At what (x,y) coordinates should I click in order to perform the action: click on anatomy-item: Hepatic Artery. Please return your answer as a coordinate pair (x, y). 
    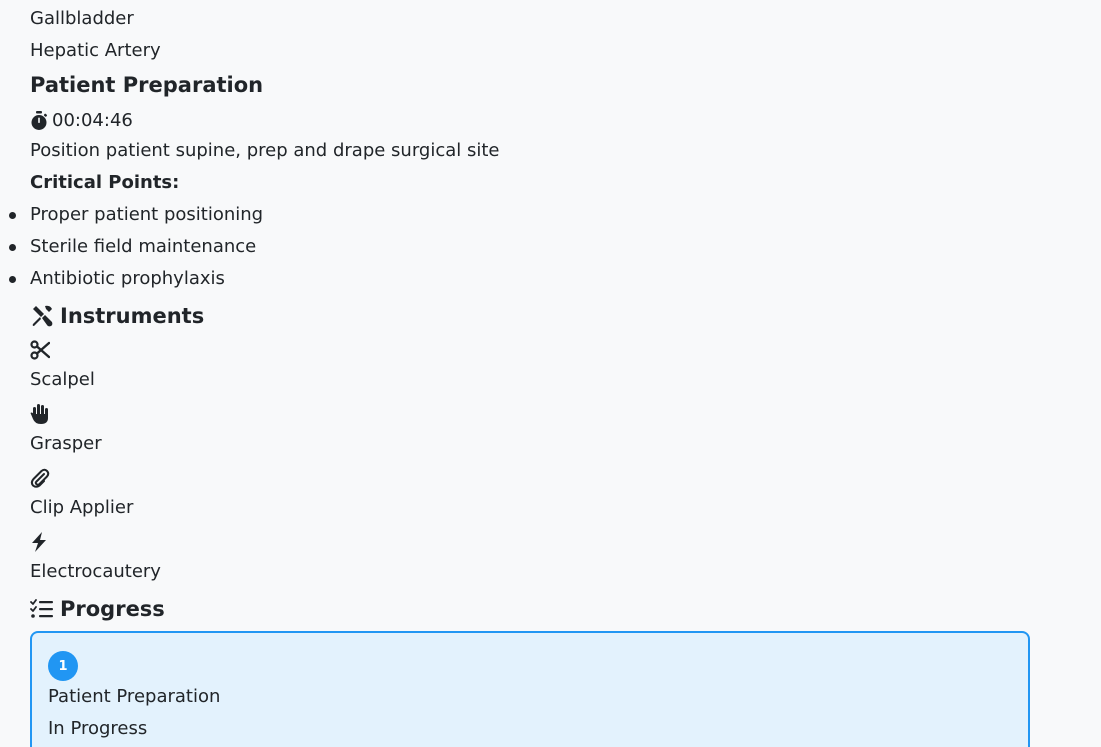
    Looking at the image, I should click on (95, 50).